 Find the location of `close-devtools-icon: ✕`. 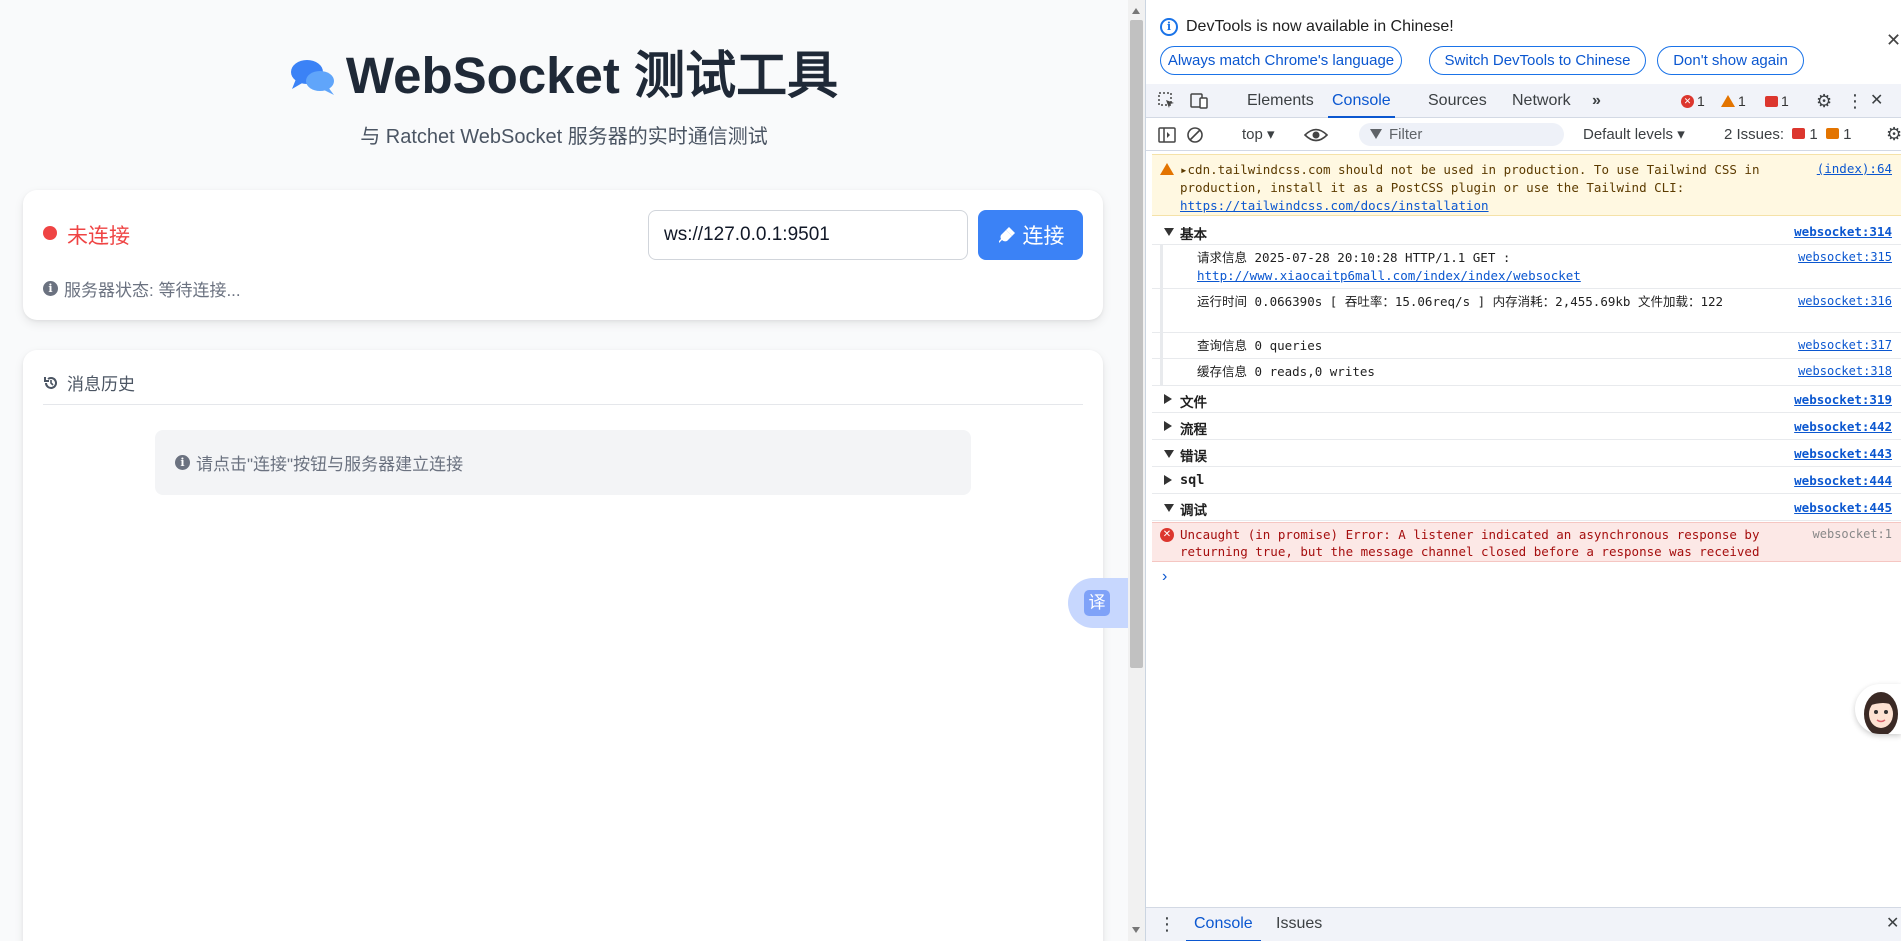

close-devtools-icon: ✕ is located at coordinates (1876, 101).